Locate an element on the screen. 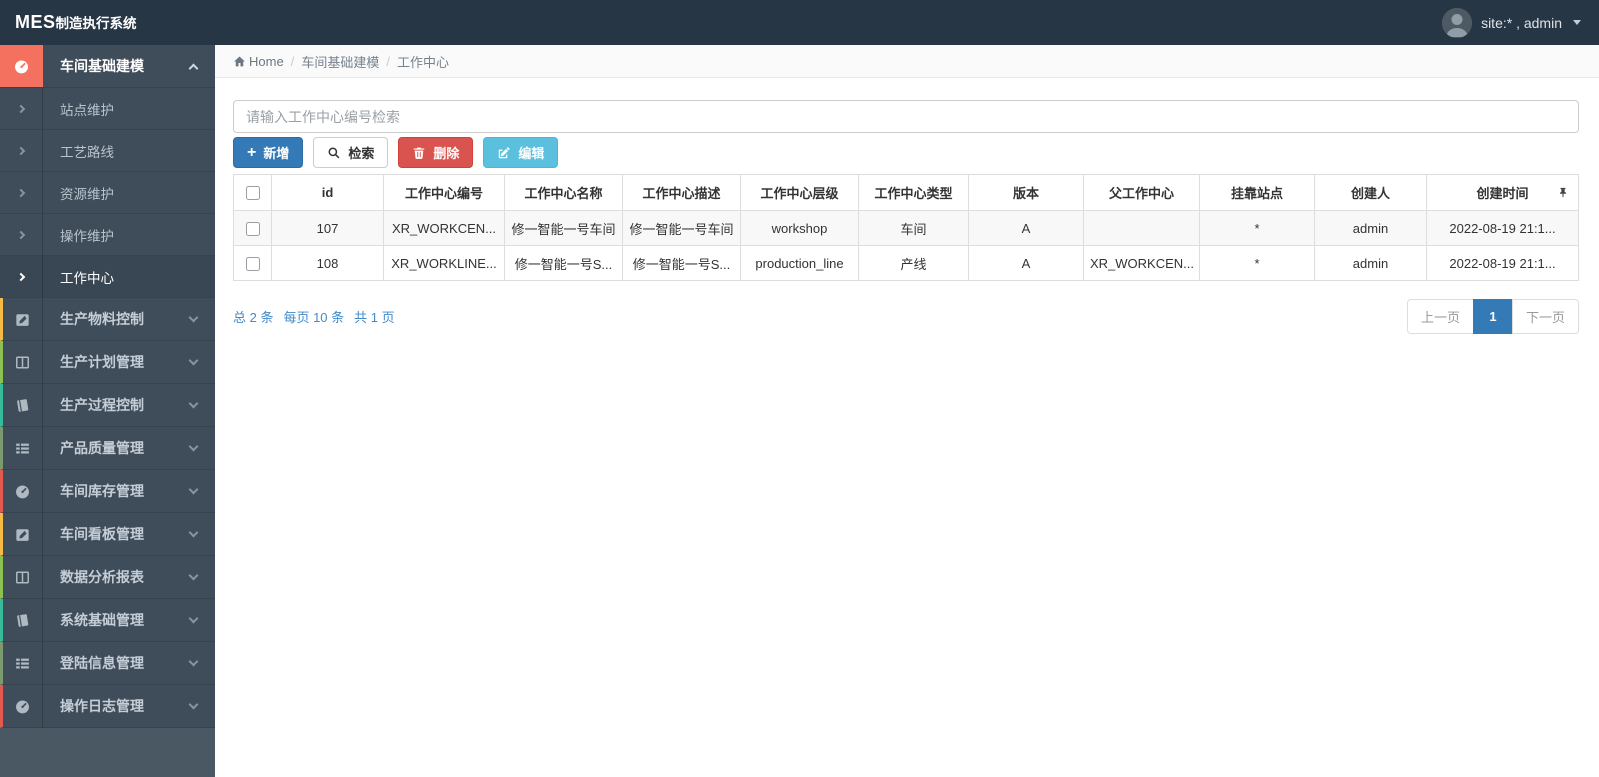 This screenshot has width=1599, height=777. breadcrumb-home: Home is located at coordinates (258, 61).